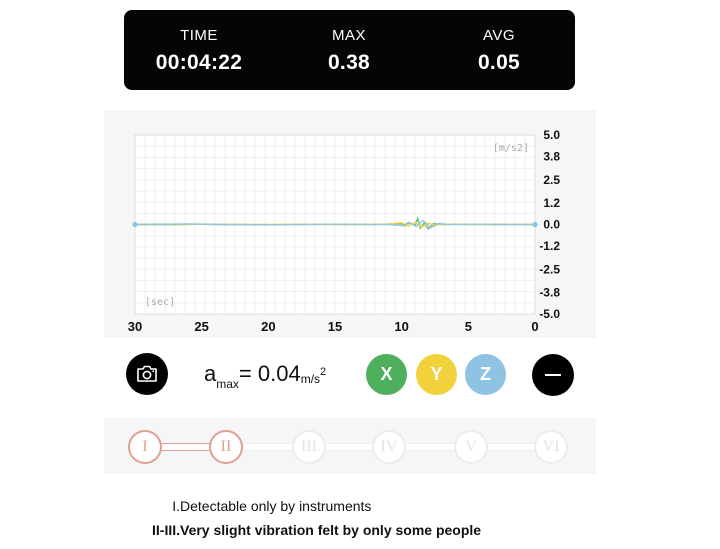  I want to click on scale-node-1: I, so click(145, 447).